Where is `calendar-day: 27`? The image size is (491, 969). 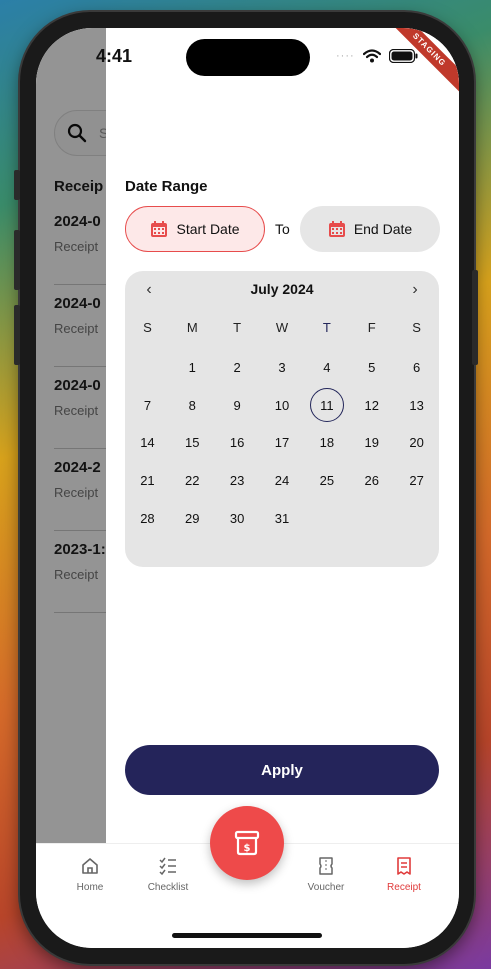 calendar-day: 27 is located at coordinates (416, 481).